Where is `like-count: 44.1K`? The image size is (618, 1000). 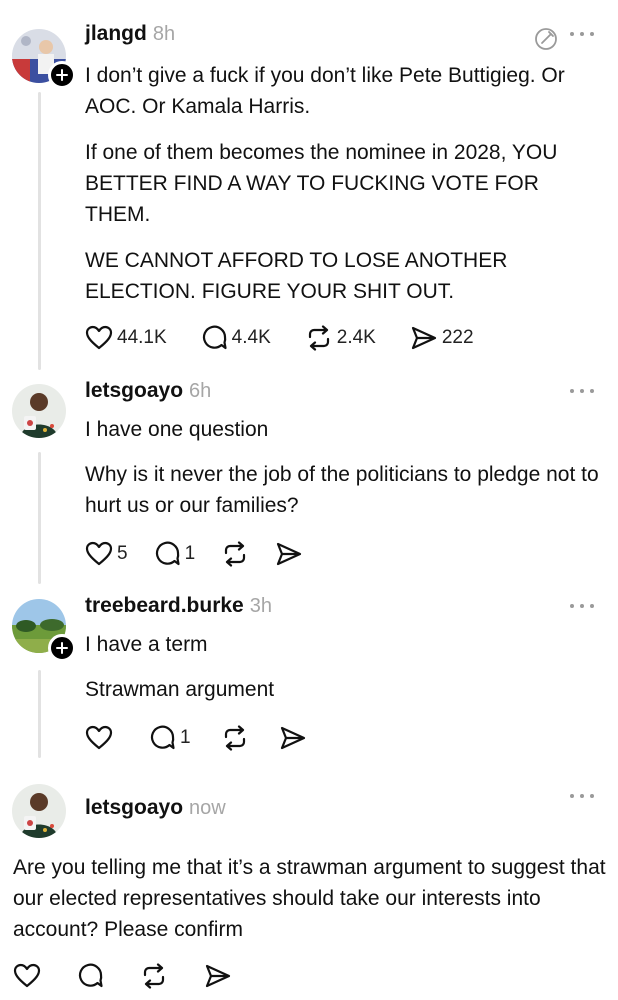
like-count: 44.1K is located at coordinates (142, 337).